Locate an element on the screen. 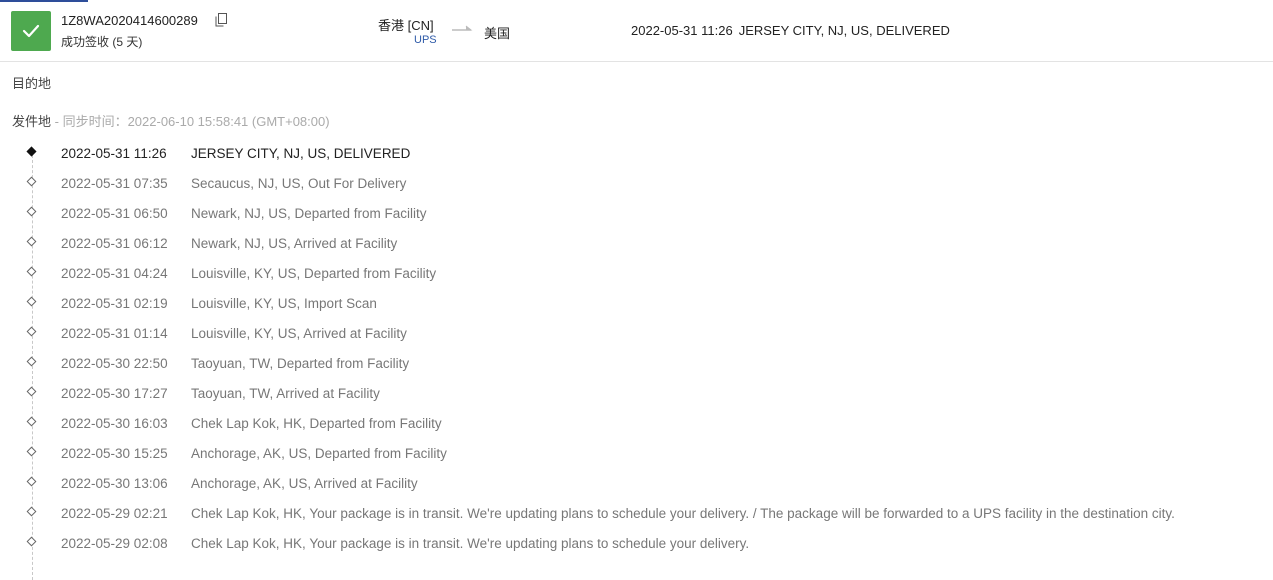  event-time: 2022-05-30 15:25 is located at coordinates (114, 453).